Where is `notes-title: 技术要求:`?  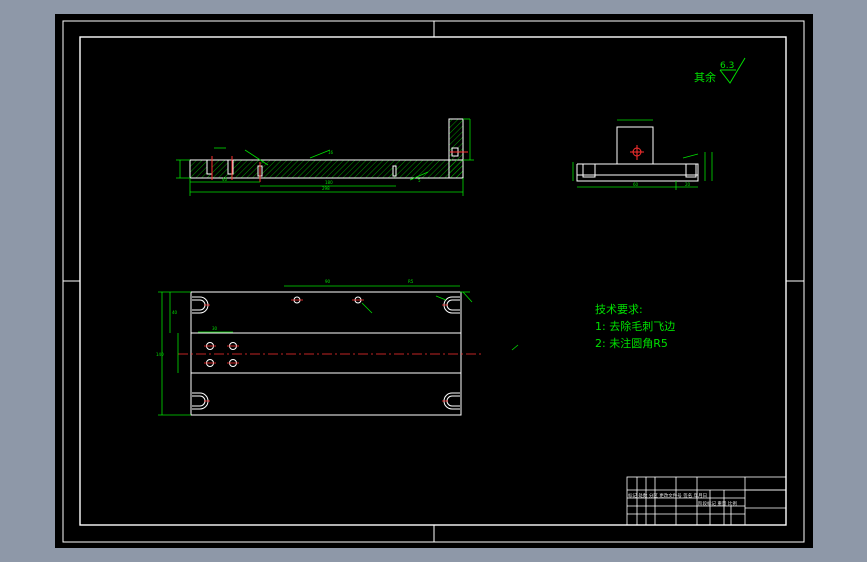 notes-title: 技术要求: is located at coordinates (619, 309).